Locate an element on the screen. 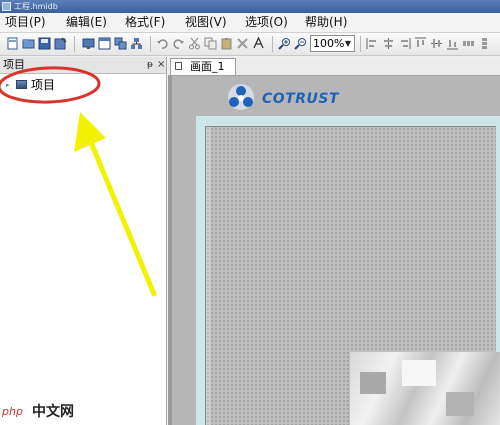 The width and height of the screenshot is (500, 425). zoom-out-icon is located at coordinates (300, 43).